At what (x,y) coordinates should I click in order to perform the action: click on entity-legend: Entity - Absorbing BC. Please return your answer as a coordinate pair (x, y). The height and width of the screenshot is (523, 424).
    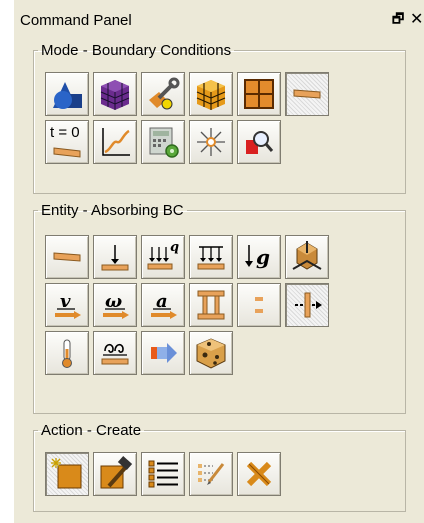
    Looking at the image, I should click on (112, 210).